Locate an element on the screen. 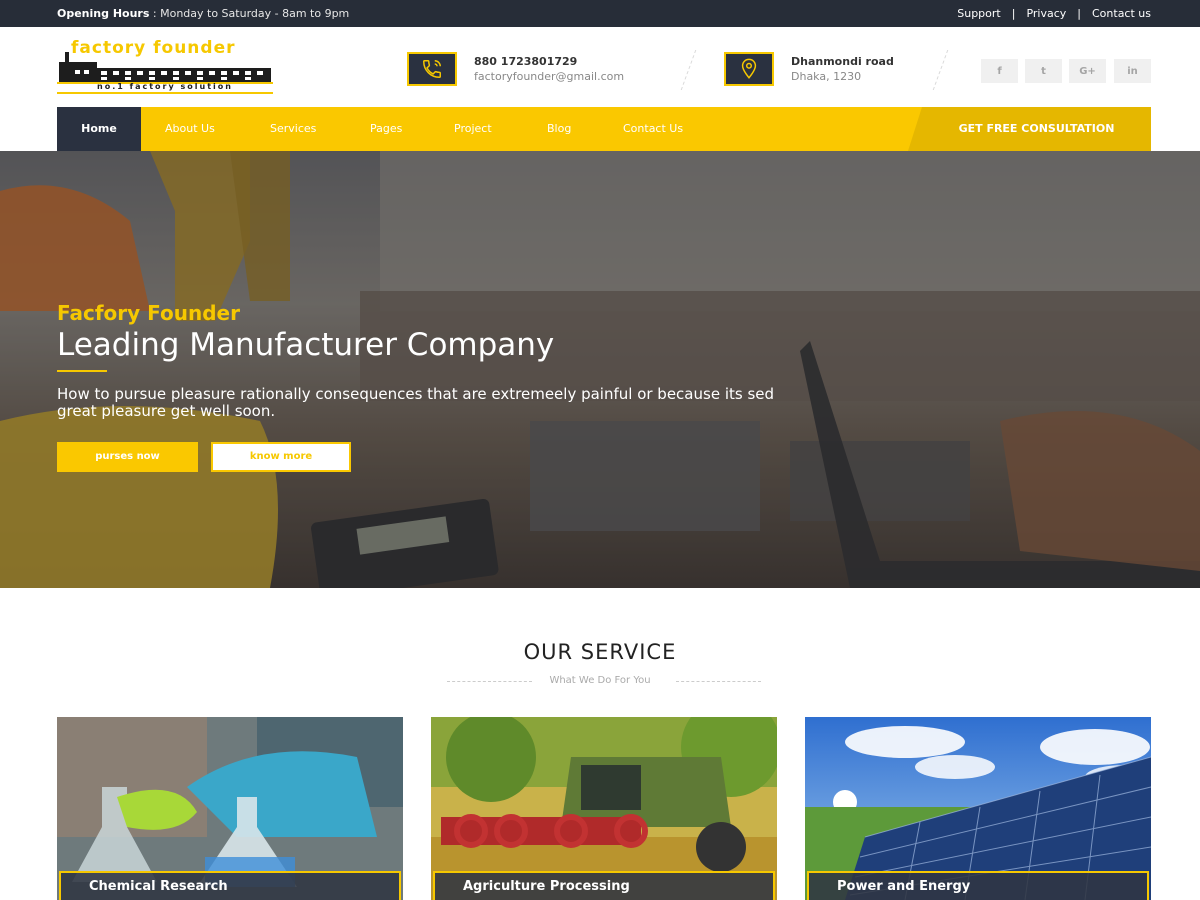 Image resolution: width=1200 pixels, height=900 pixels. consultation-button: GET FREE CONSULTATION is located at coordinates (1029, 129).